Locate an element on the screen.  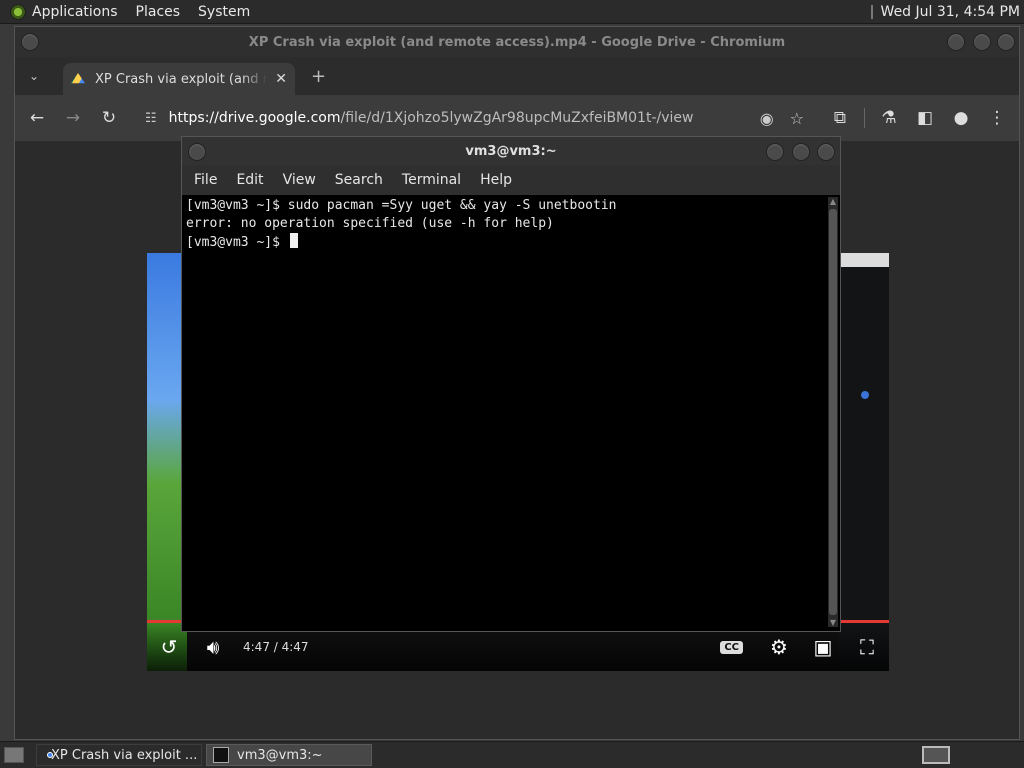
terminal-titlebar: vm3@vm3:~ is located at coordinates (511, 151).